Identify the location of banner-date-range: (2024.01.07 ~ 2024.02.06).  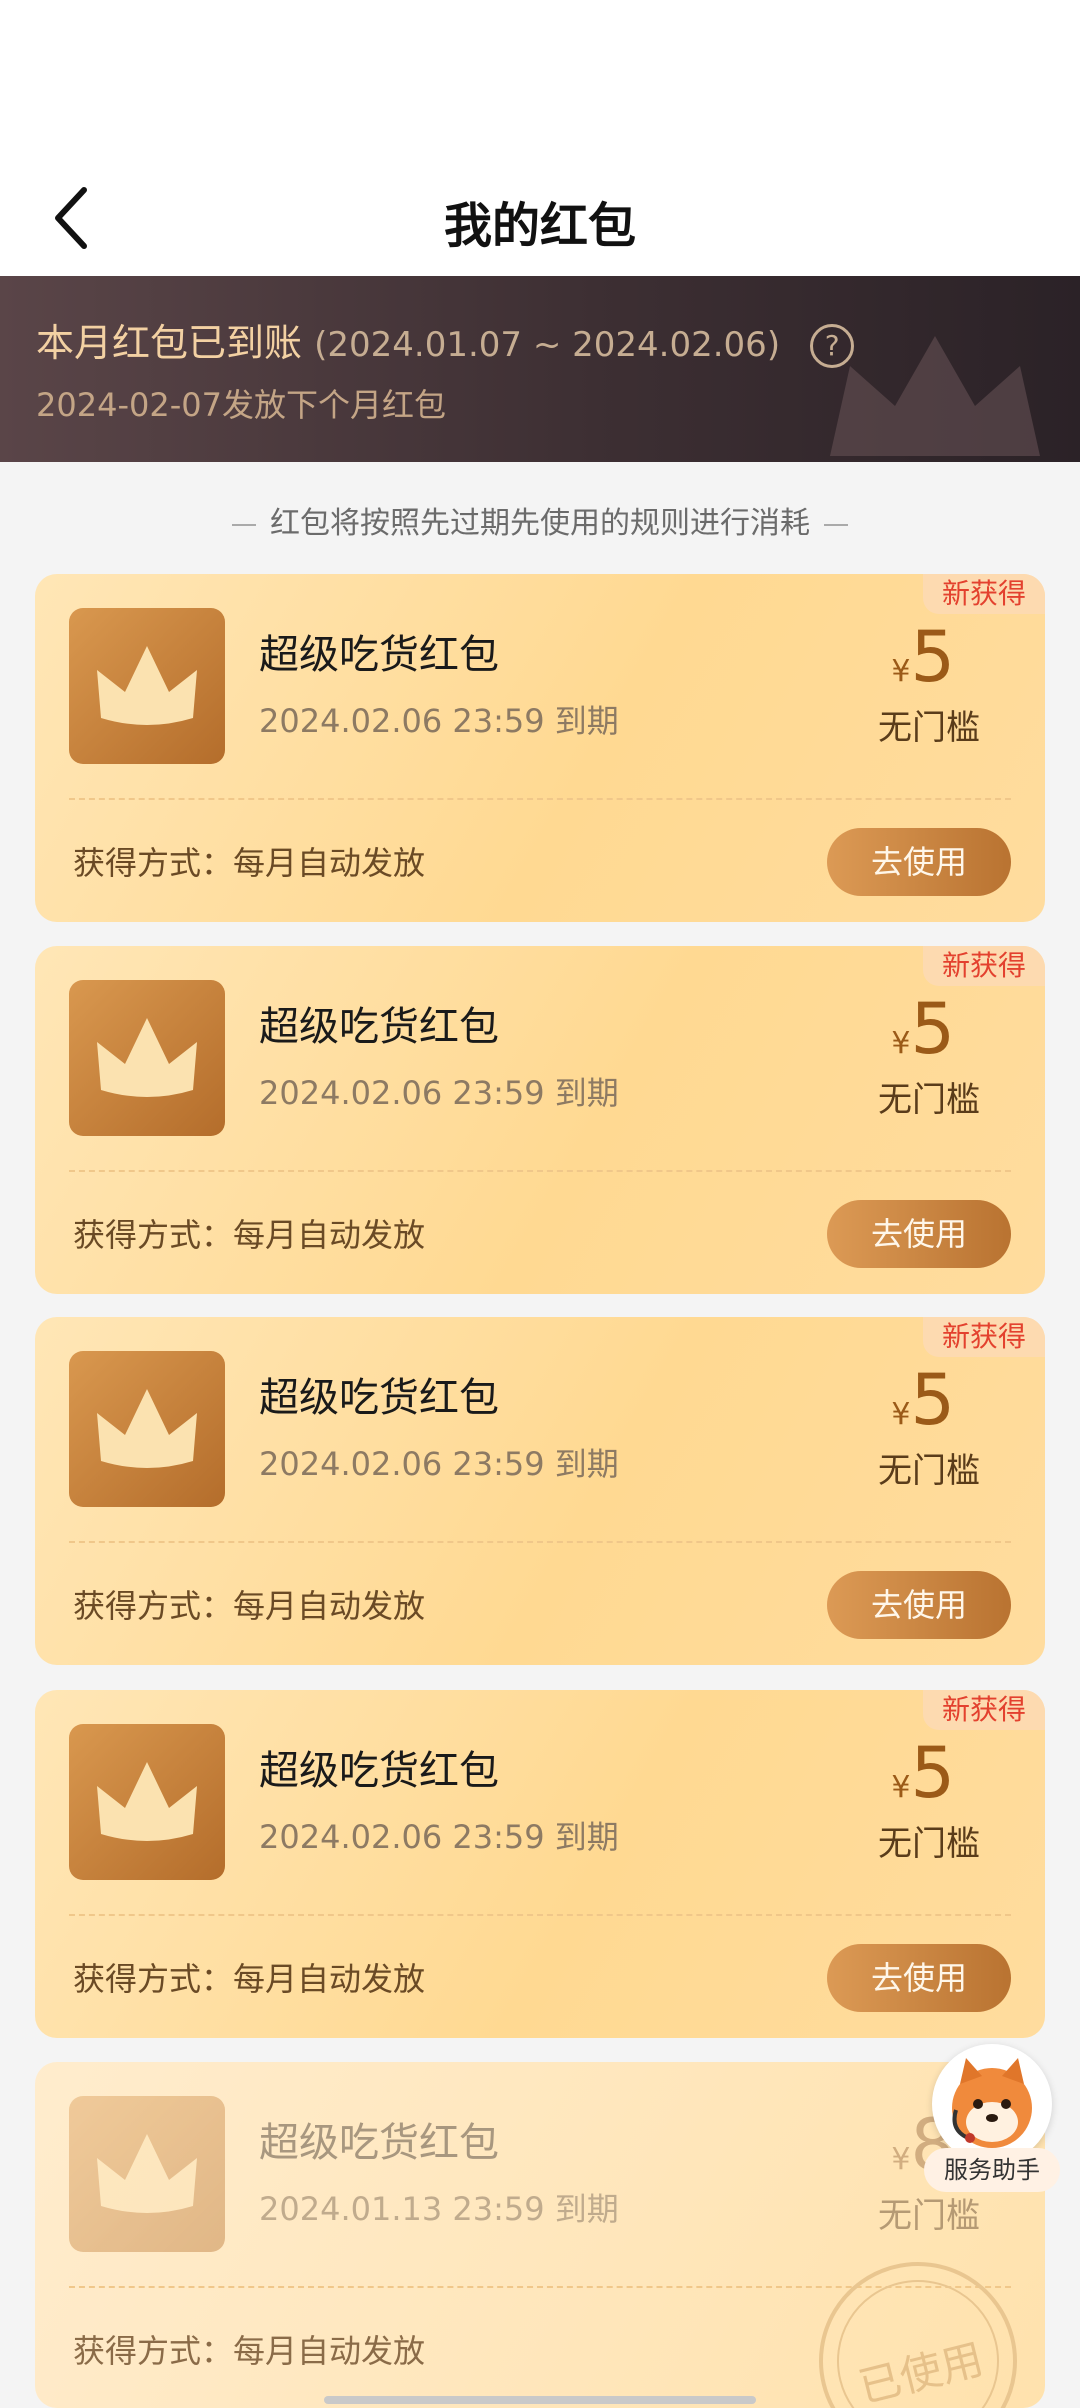
(547, 345).